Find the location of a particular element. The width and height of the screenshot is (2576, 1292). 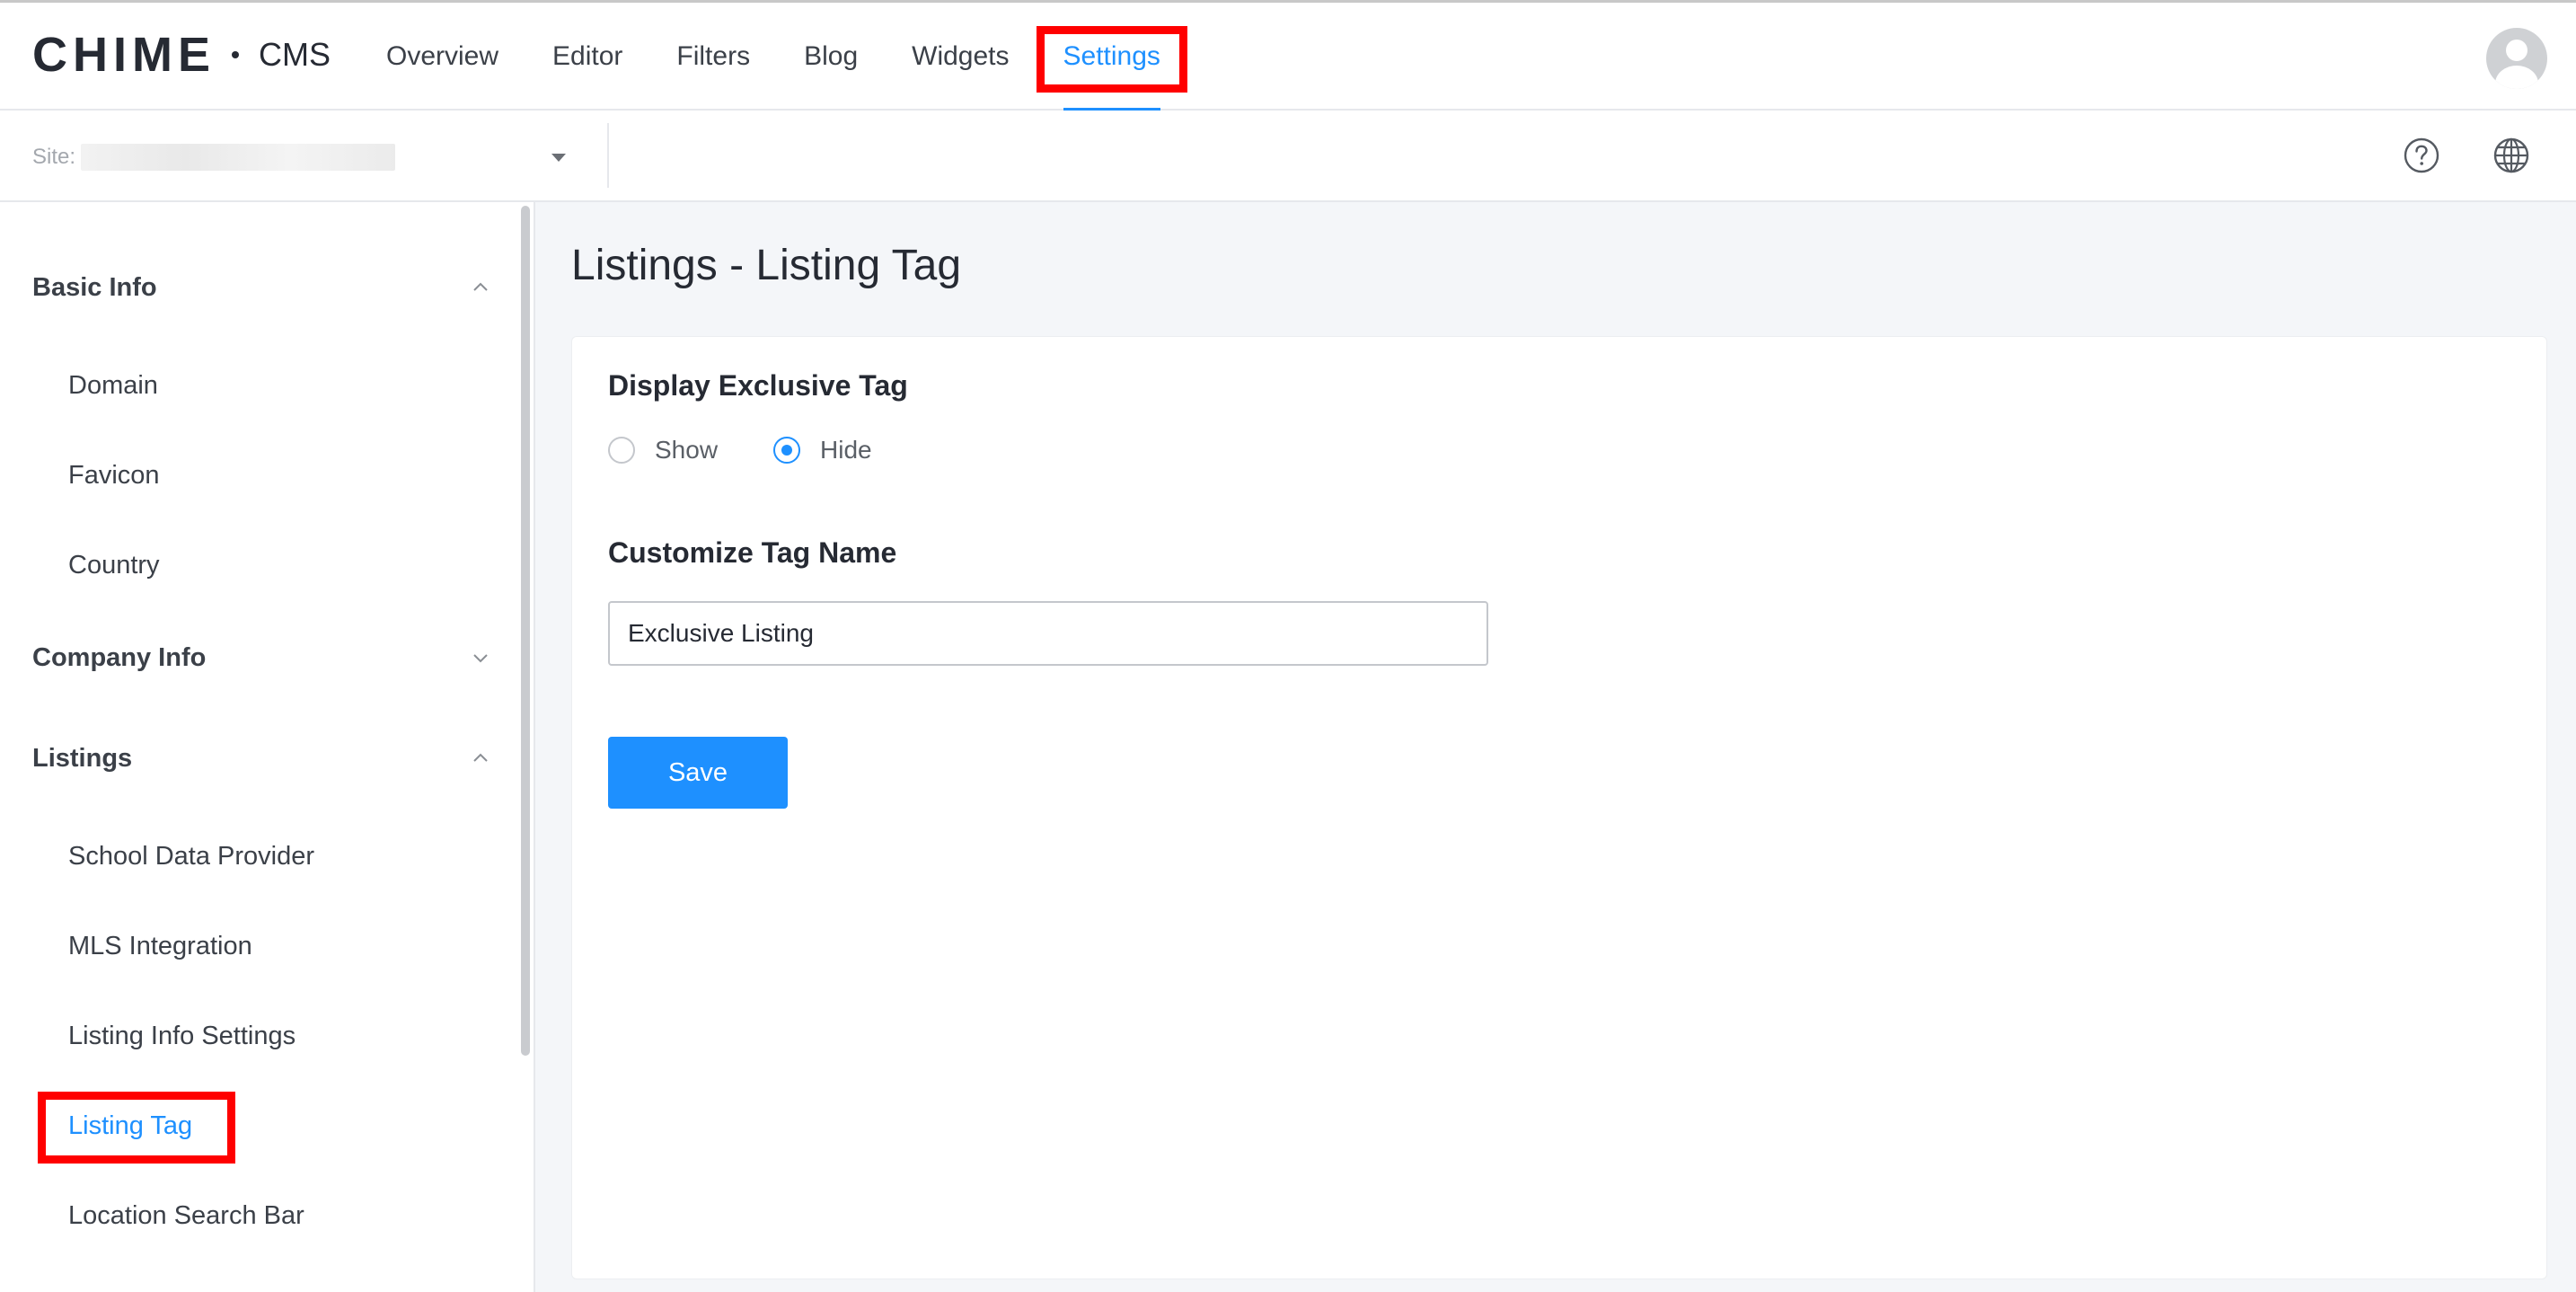

sidebar-item-label: Favicon is located at coordinates (114, 475).